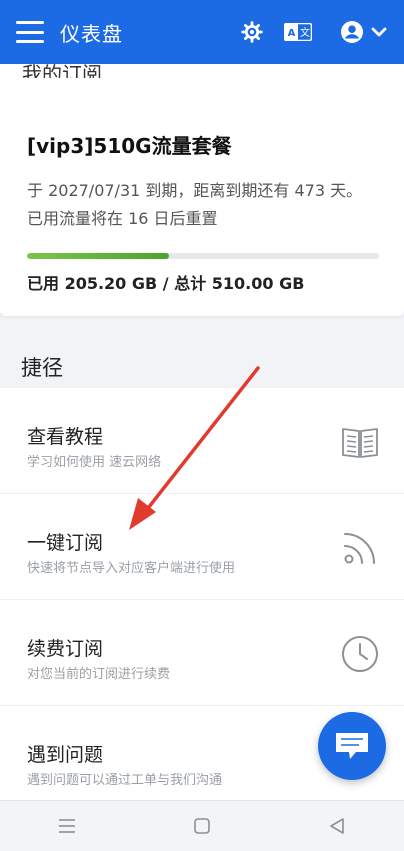 The image size is (404, 851). I want to click on chat-button, so click(352, 746).